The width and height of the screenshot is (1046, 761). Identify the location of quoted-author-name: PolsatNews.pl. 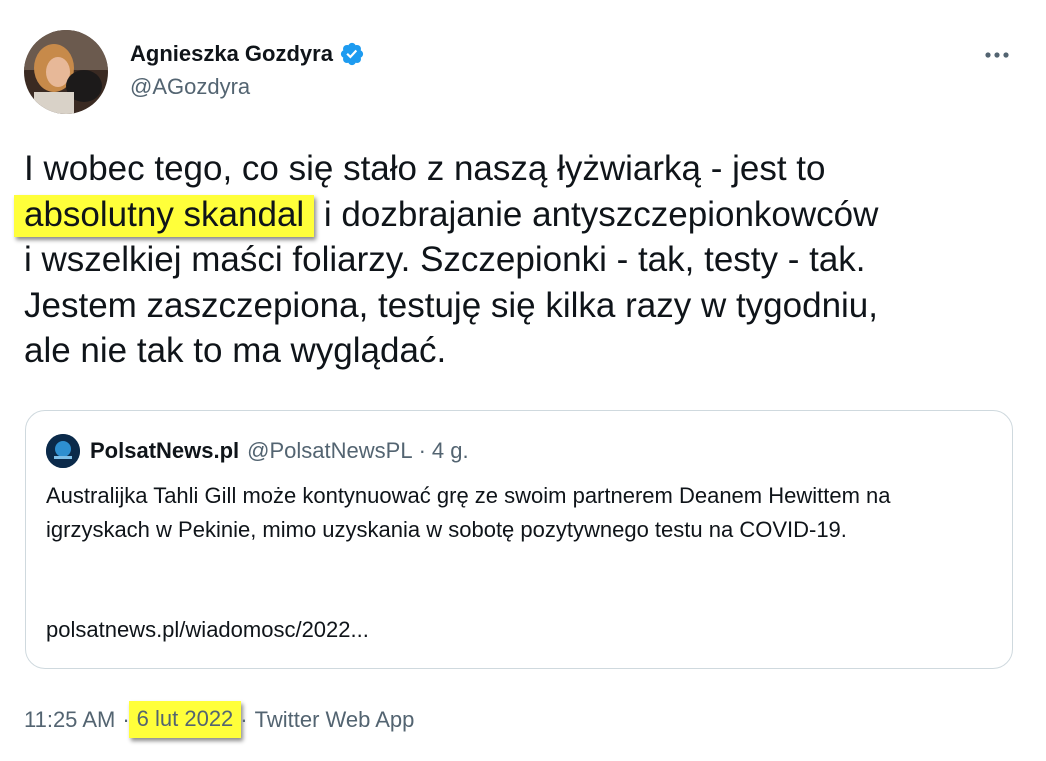
(165, 450).